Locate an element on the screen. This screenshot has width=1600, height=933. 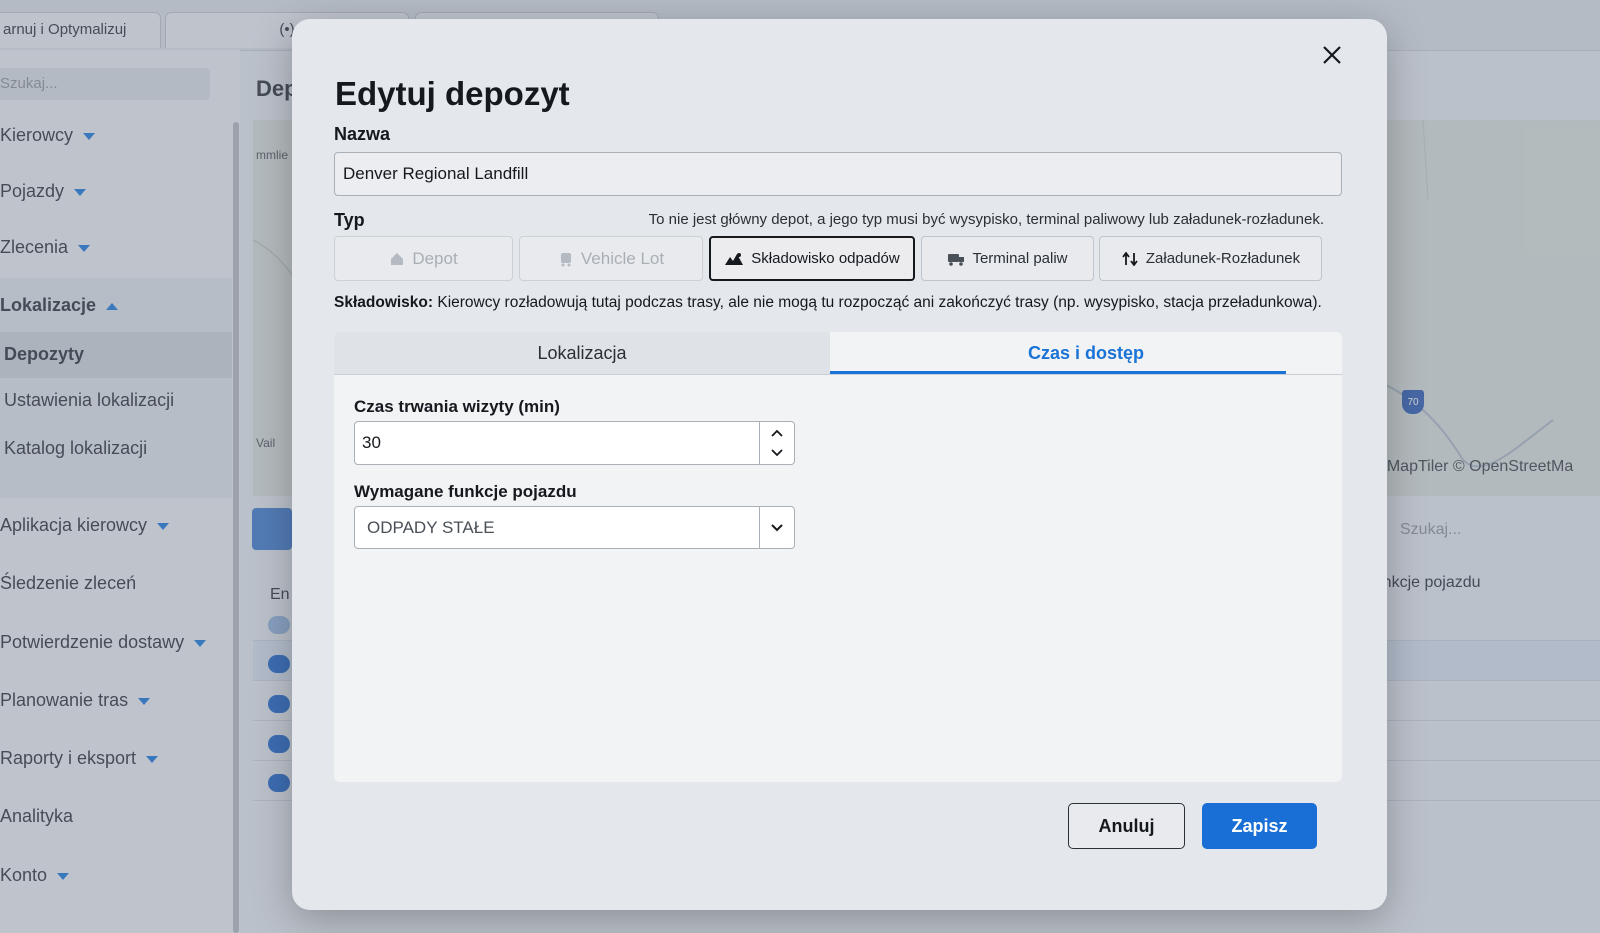
type-landfill-button: Składowisko odpadów is located at coordinates (812, 258).